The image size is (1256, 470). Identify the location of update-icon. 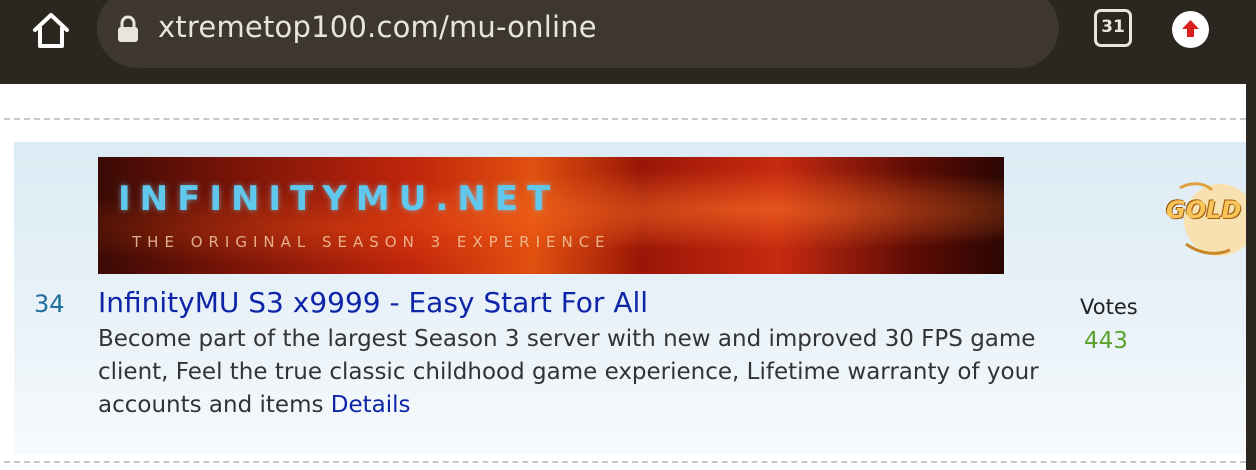
(1190, 29).